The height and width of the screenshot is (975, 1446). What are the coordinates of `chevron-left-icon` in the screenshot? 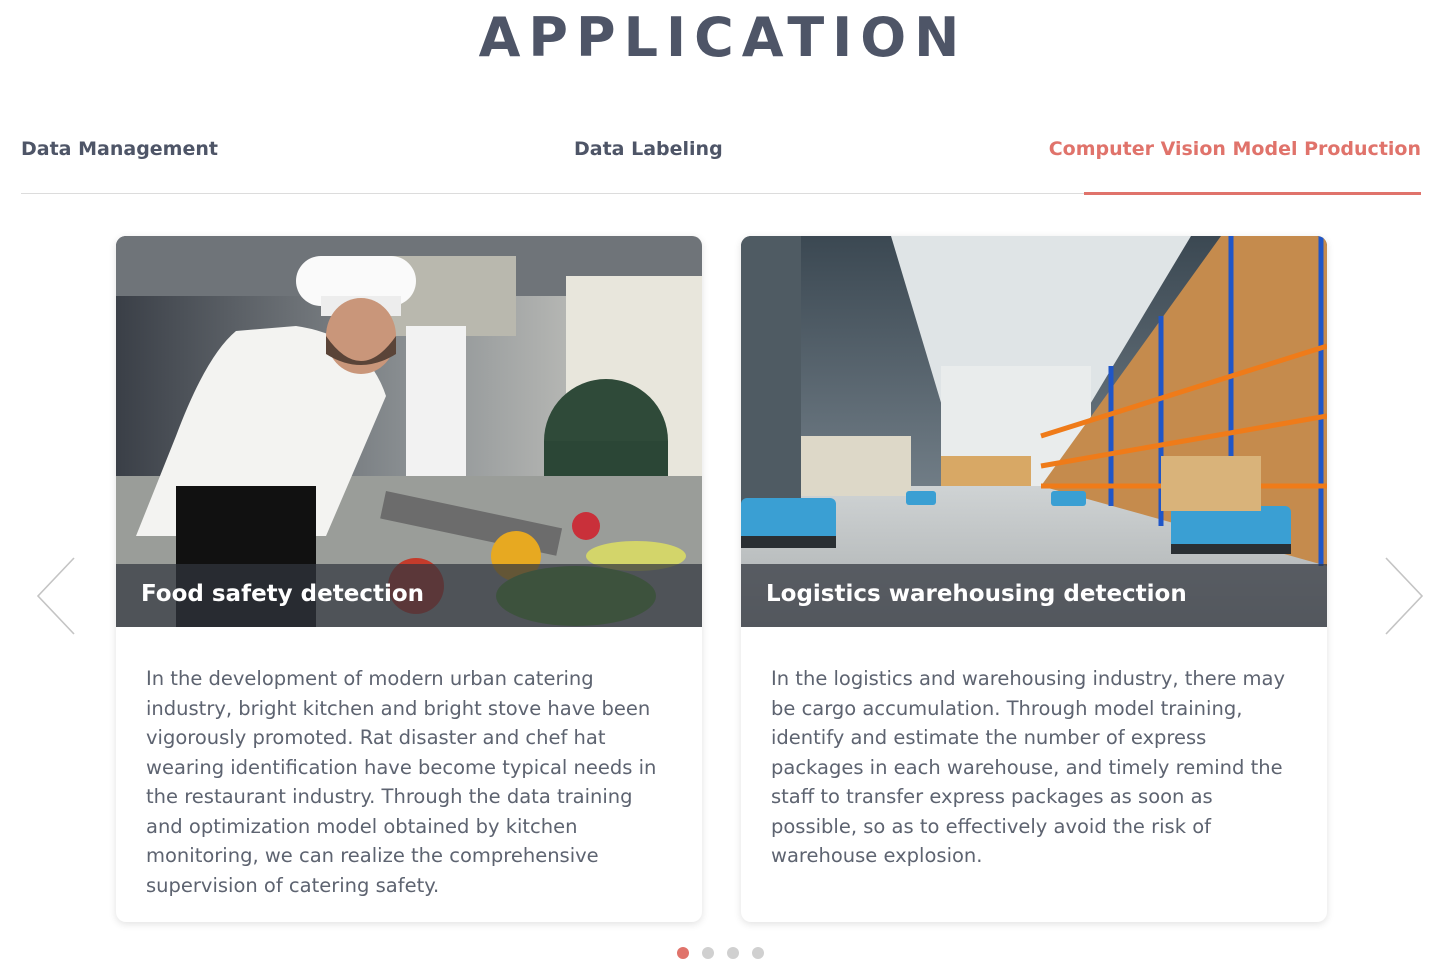 It's located at (55, 596).